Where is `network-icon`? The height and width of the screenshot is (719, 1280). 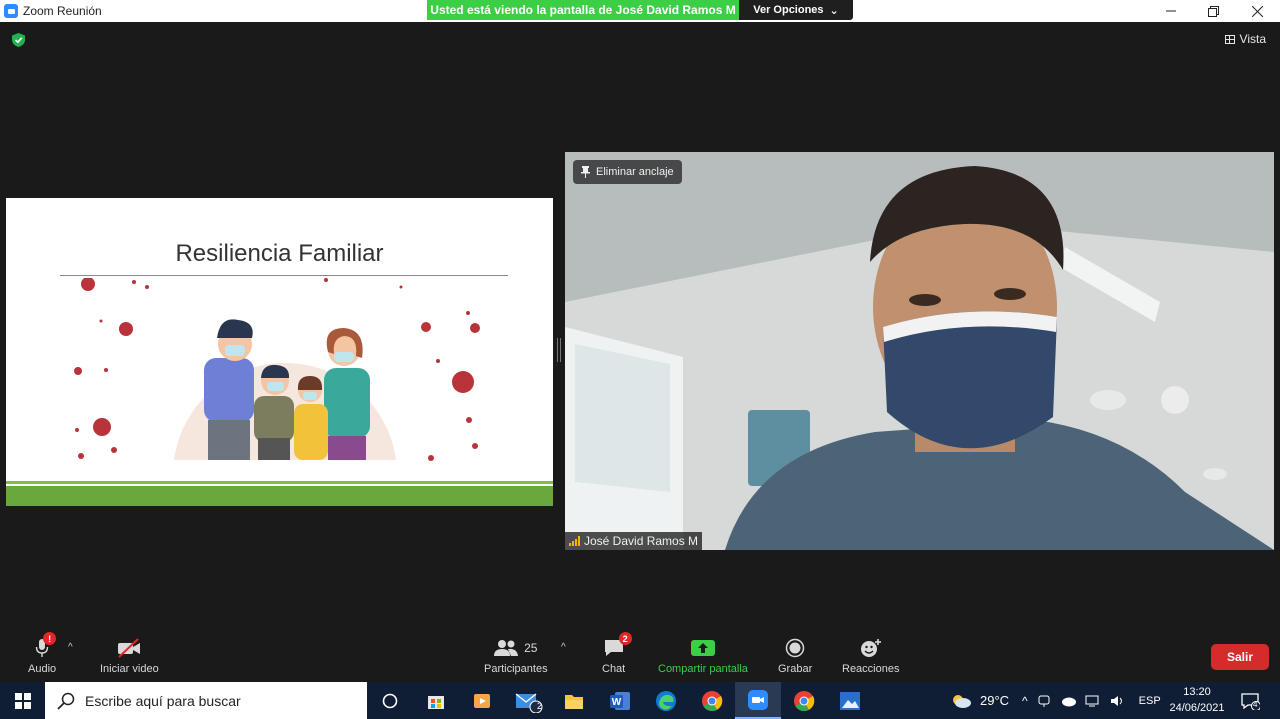 network-icon is located at coordinates (1093, 701).